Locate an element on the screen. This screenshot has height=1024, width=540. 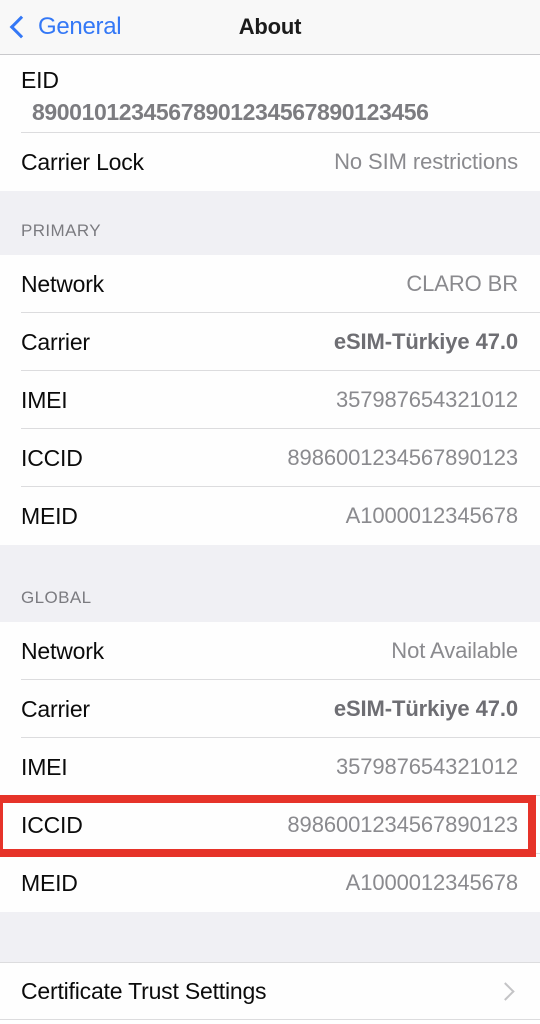
row-certificate-trust-settings: Certificate Trust Settings is located at coordinates (270, 991).